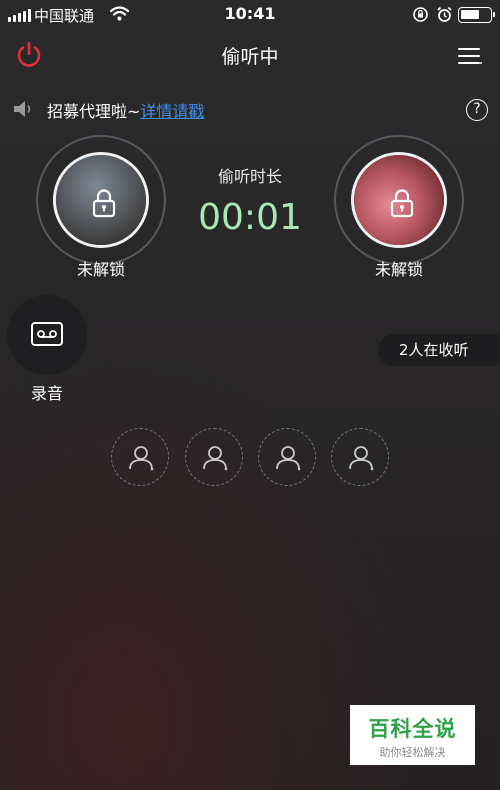  What do you see at coordinates (100, 269) in the screenshot?
I see `left-user-status: 未解锁` at bounding box center [100, 269].